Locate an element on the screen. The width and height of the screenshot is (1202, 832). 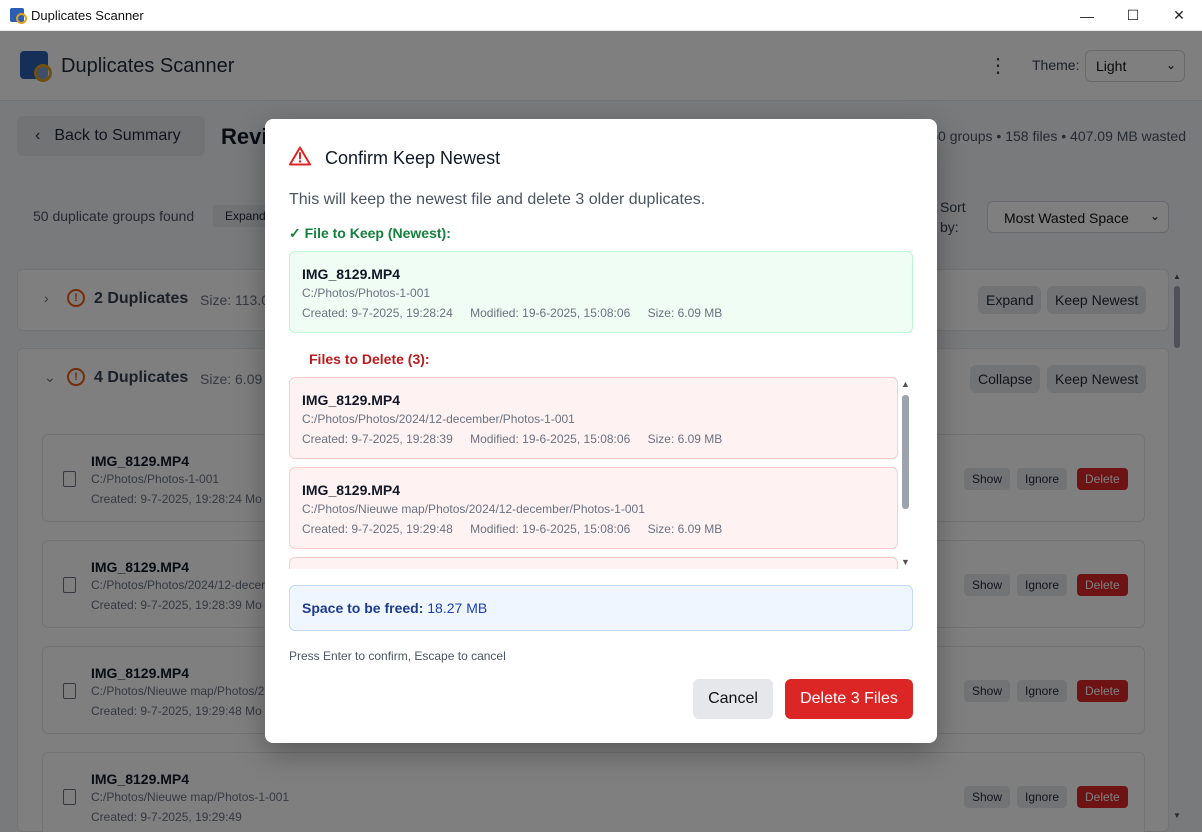
warning-triangle-icon is located at coordinates (300, 156).